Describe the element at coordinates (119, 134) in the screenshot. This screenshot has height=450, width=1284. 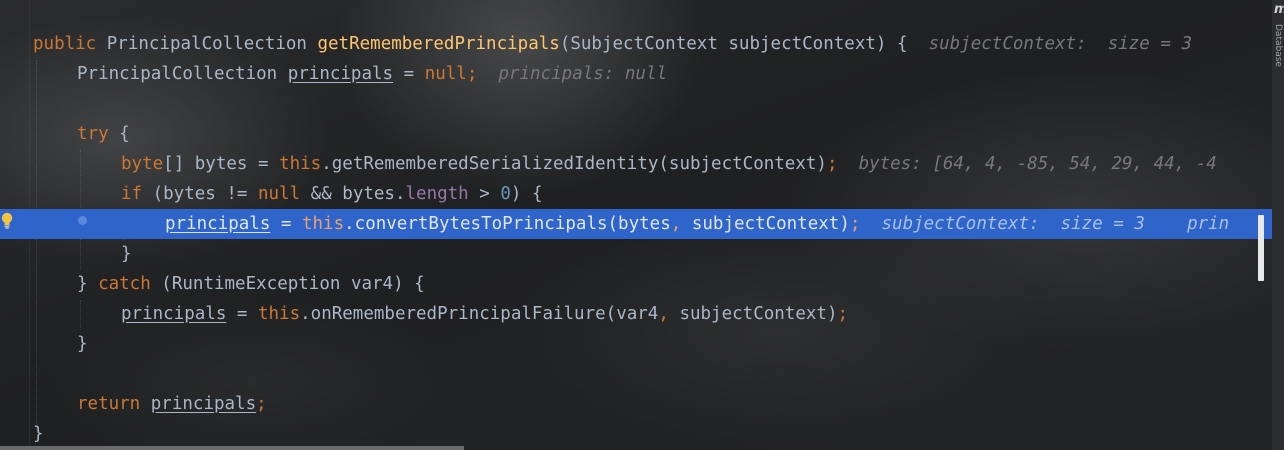
I see `brace: {` at that location.